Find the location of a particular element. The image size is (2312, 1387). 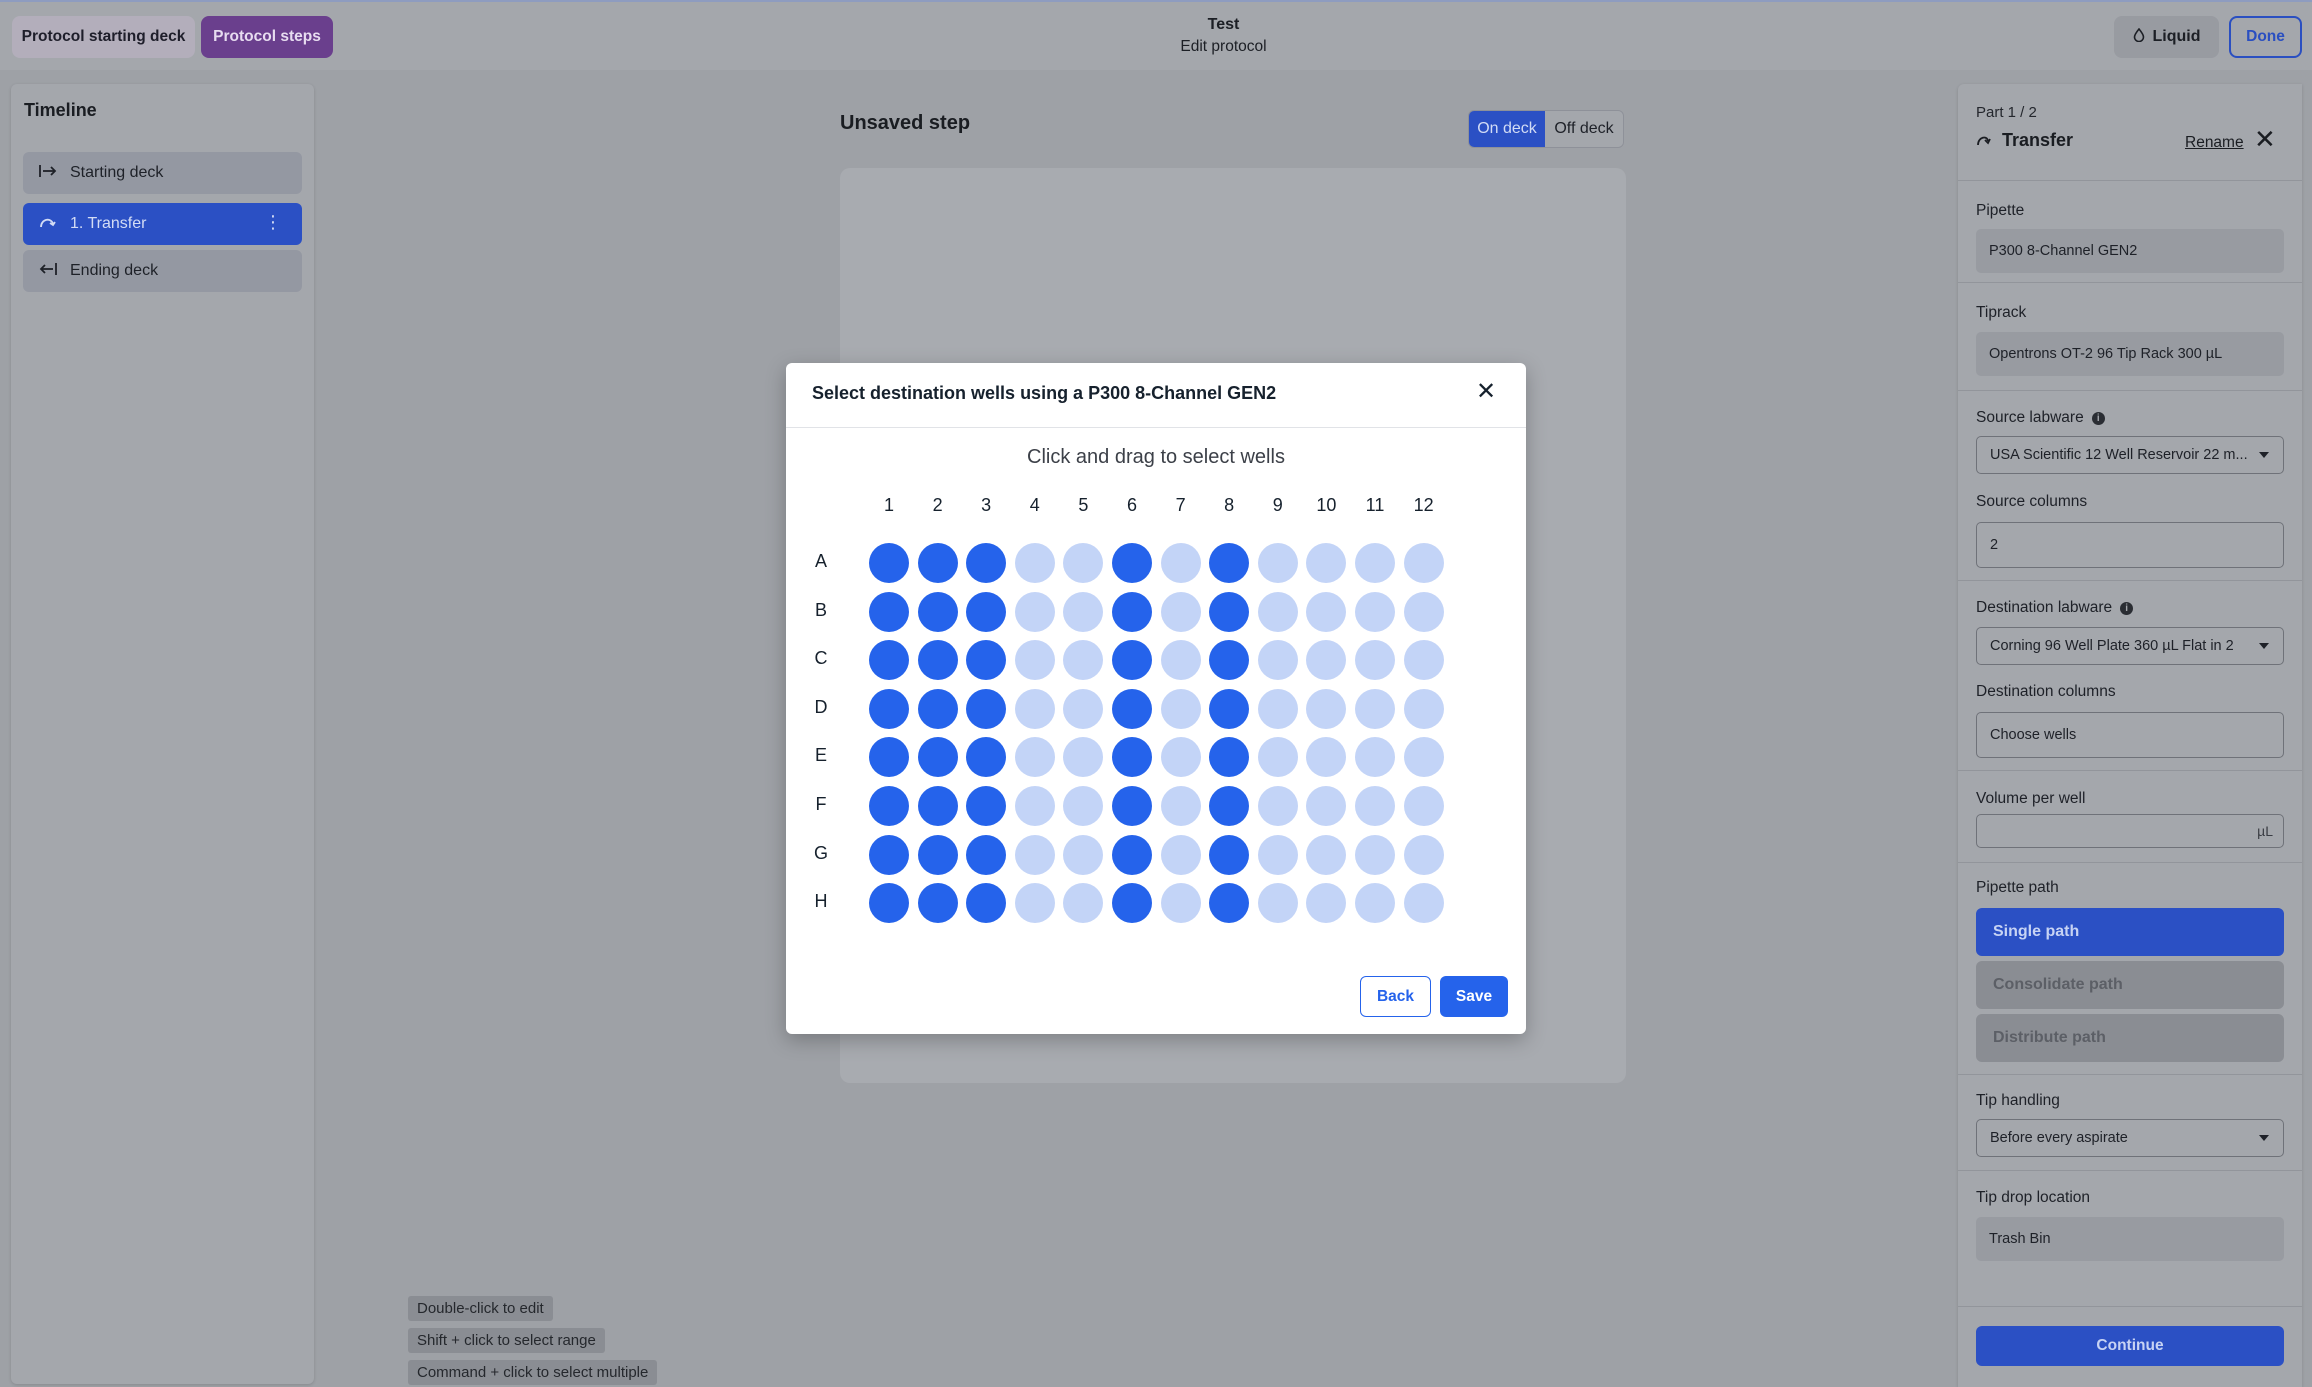

well-C2 is located at coordinates (937, 660).